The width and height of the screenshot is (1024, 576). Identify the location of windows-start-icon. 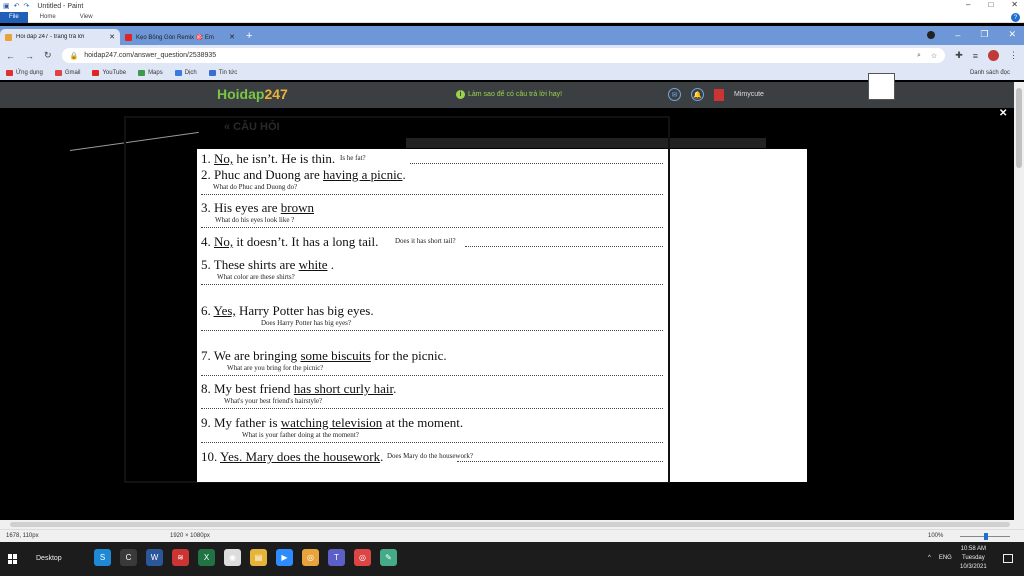
(13, 559).